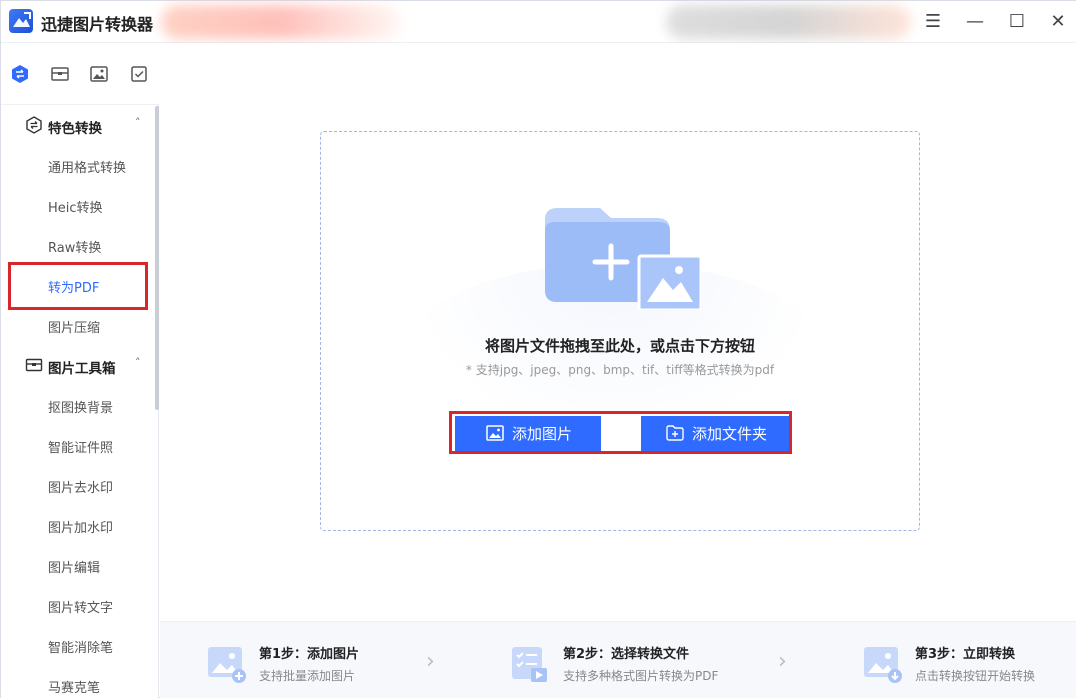  What do you see at coordinates (139, 74) in the screenshot?
I see `check-icon` at bounding box center [139, 74].